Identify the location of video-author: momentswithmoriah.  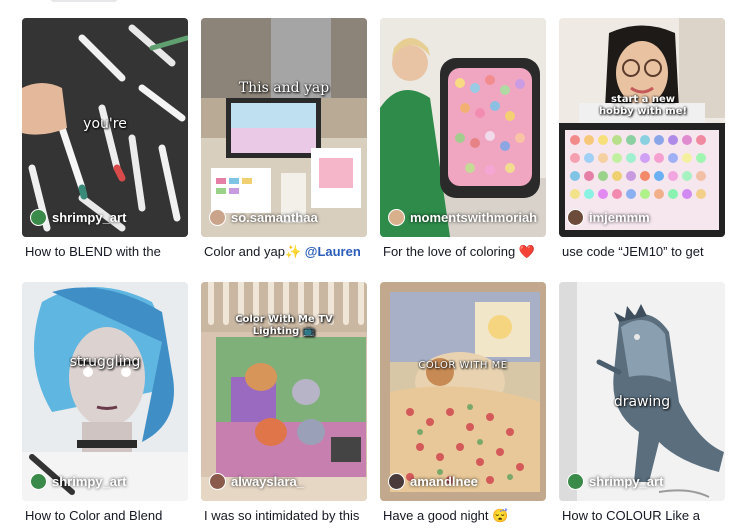
(462, 217).